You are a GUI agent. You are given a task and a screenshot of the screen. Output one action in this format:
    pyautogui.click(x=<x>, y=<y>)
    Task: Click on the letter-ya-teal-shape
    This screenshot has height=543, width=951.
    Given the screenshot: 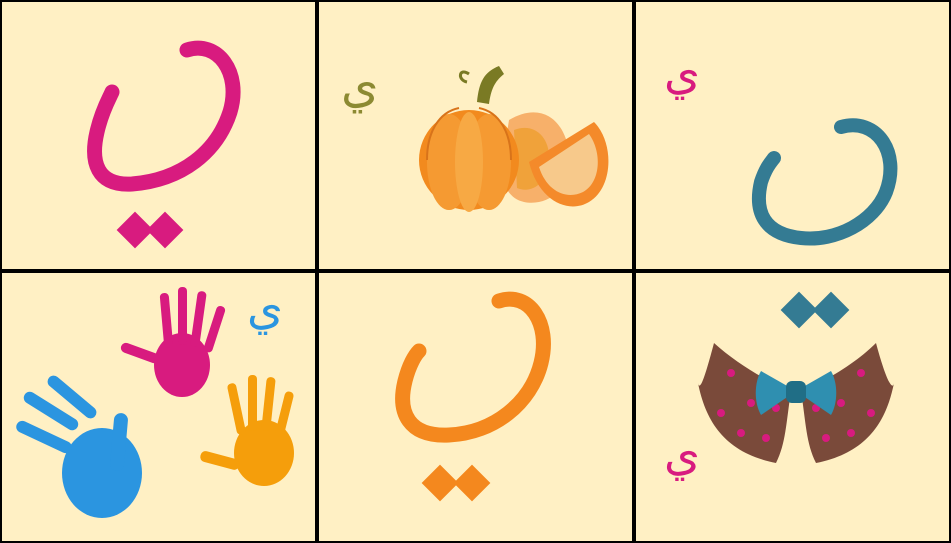 What is the action you would take?
    pyautogui.click(x=824, y=182)
    